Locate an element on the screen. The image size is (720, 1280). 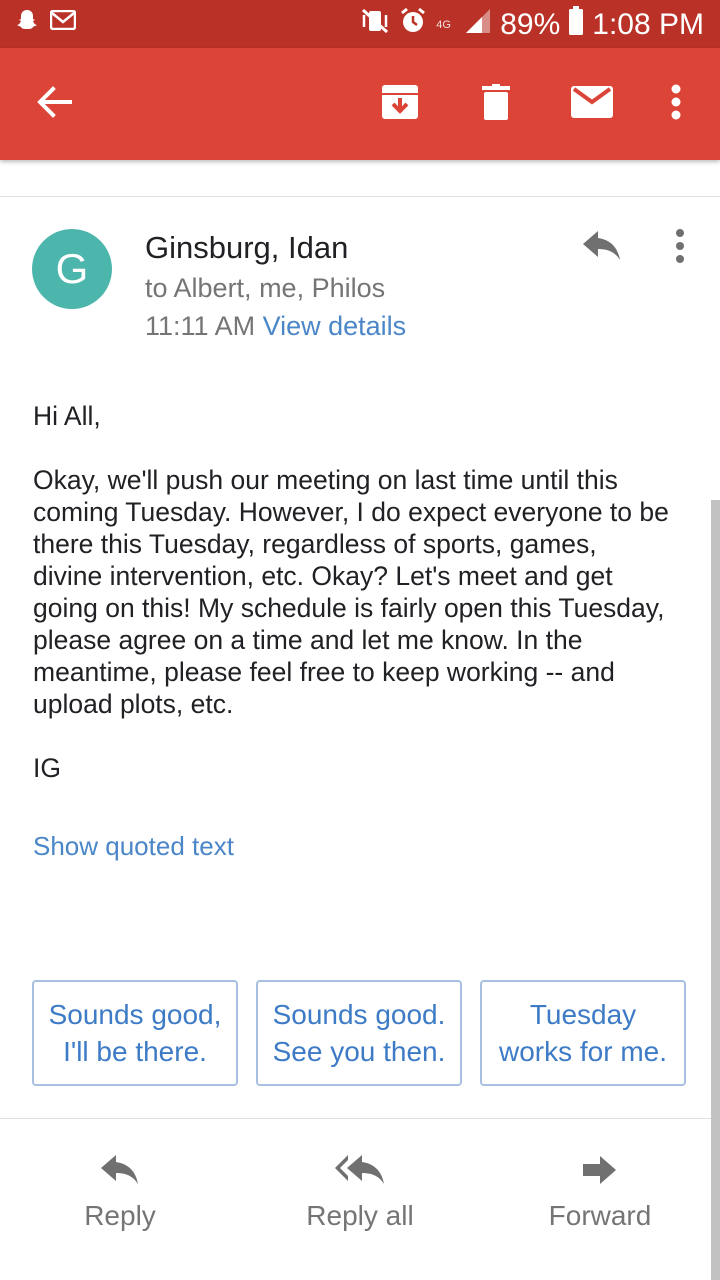
signal-icon is located at coordinates (478, 25).